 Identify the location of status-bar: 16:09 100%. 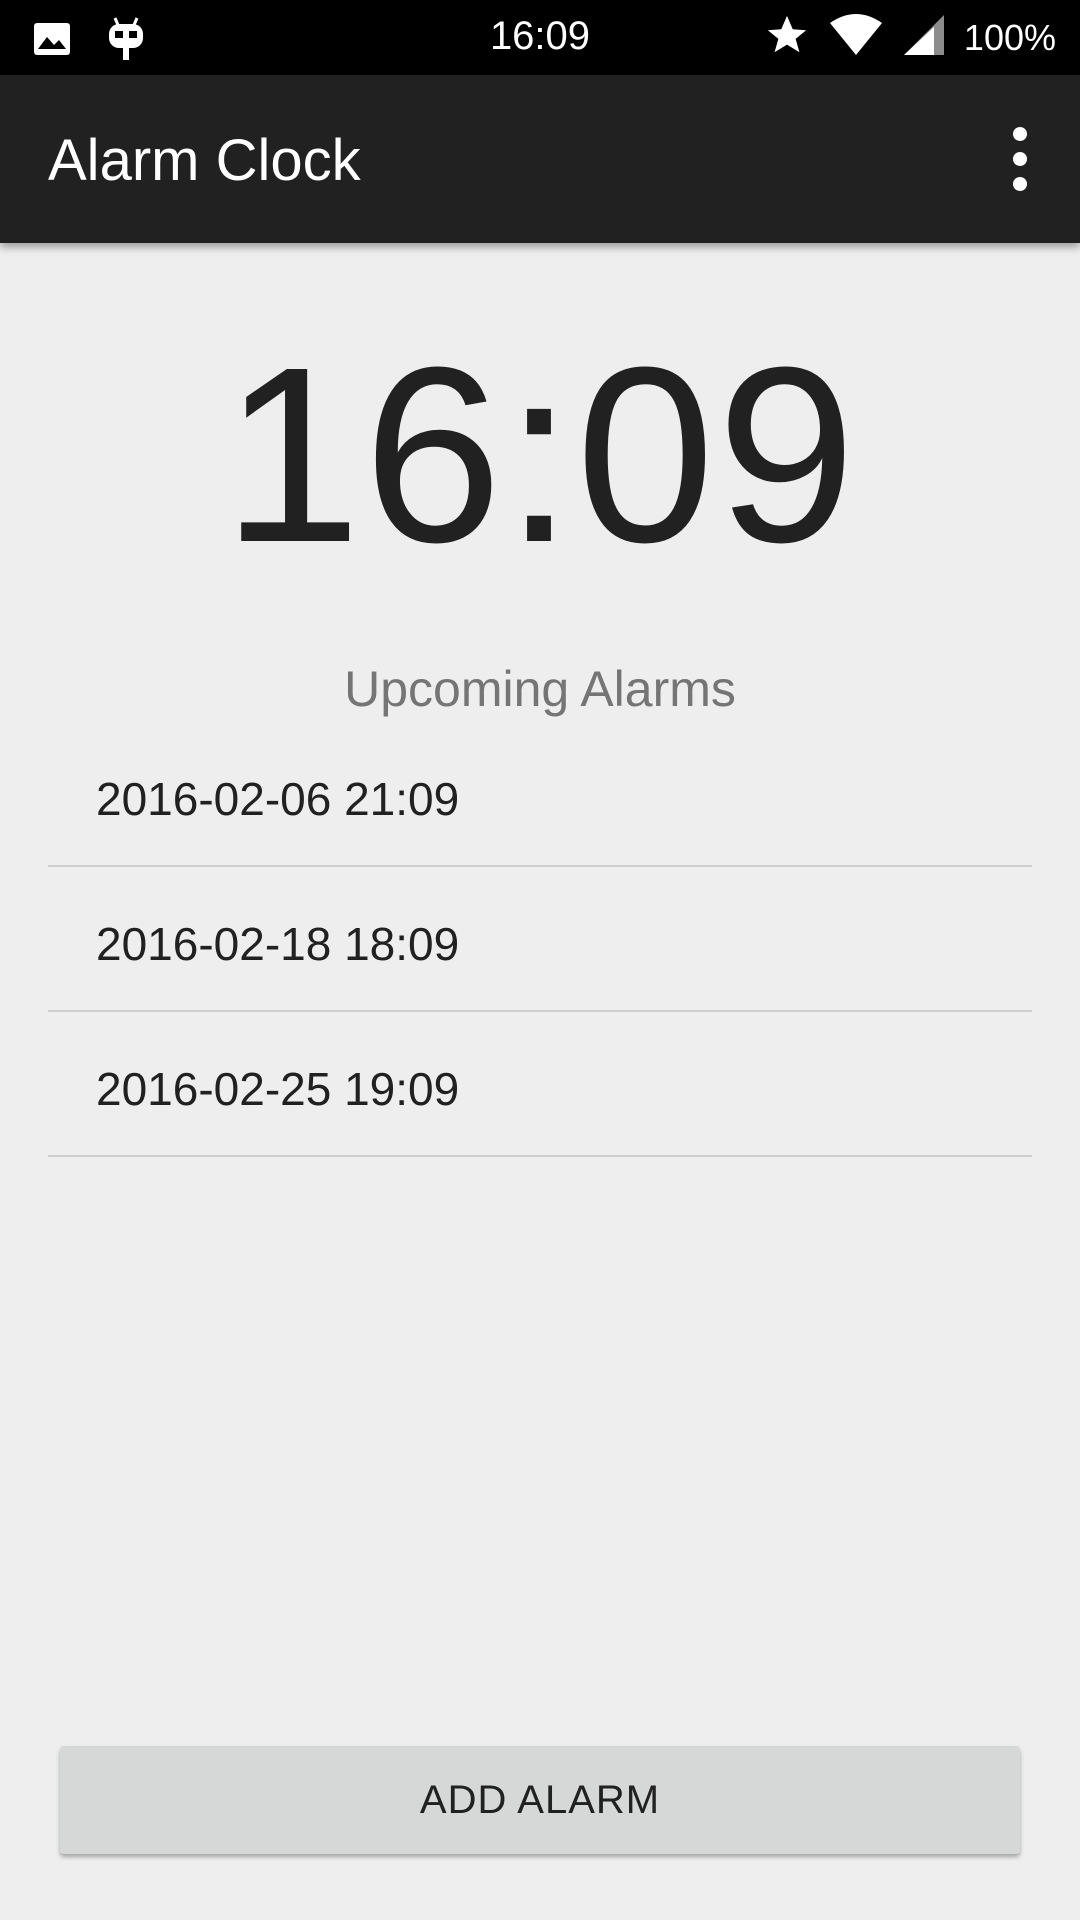
(540, 37).